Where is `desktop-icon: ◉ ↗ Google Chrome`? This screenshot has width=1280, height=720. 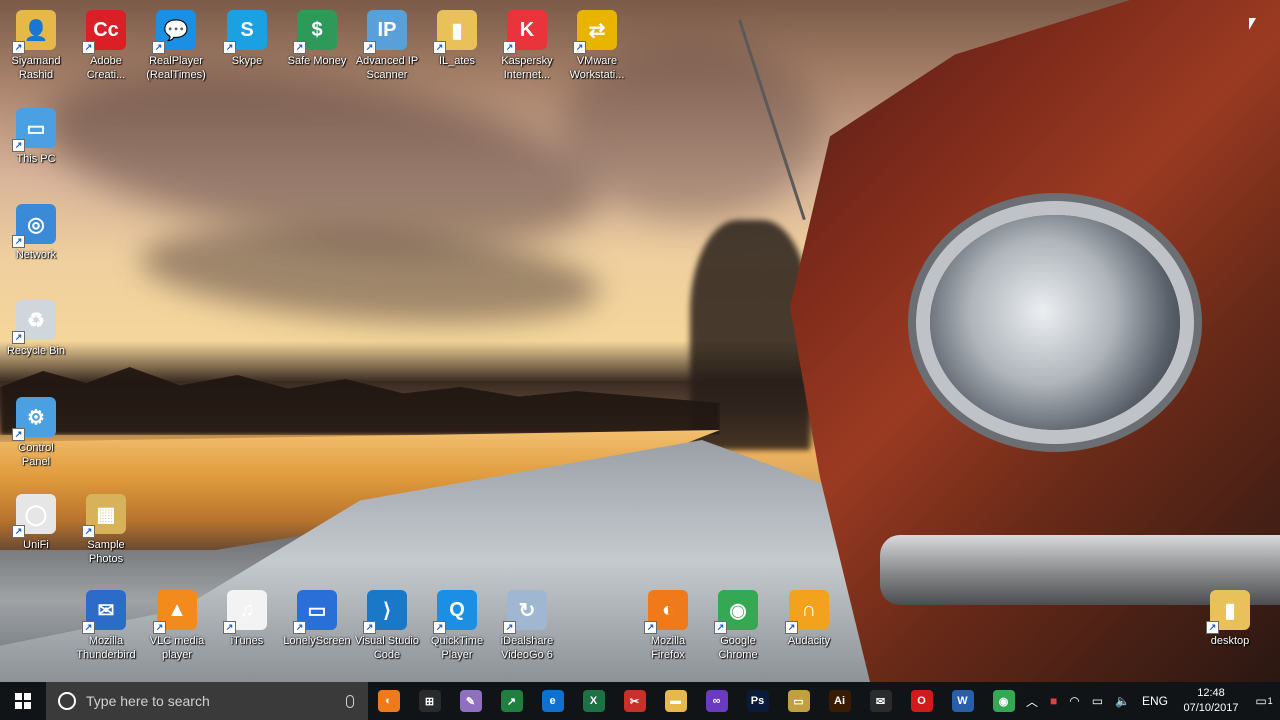
desktop-icon: ◉ ↗ Google Chrome is located at coordinates (738, 630).